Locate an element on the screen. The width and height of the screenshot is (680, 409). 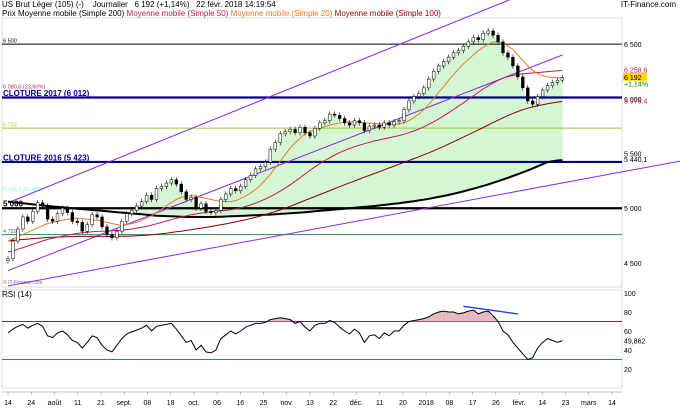
x-tick-label-26: 14 is located at coordinates (612, 403).